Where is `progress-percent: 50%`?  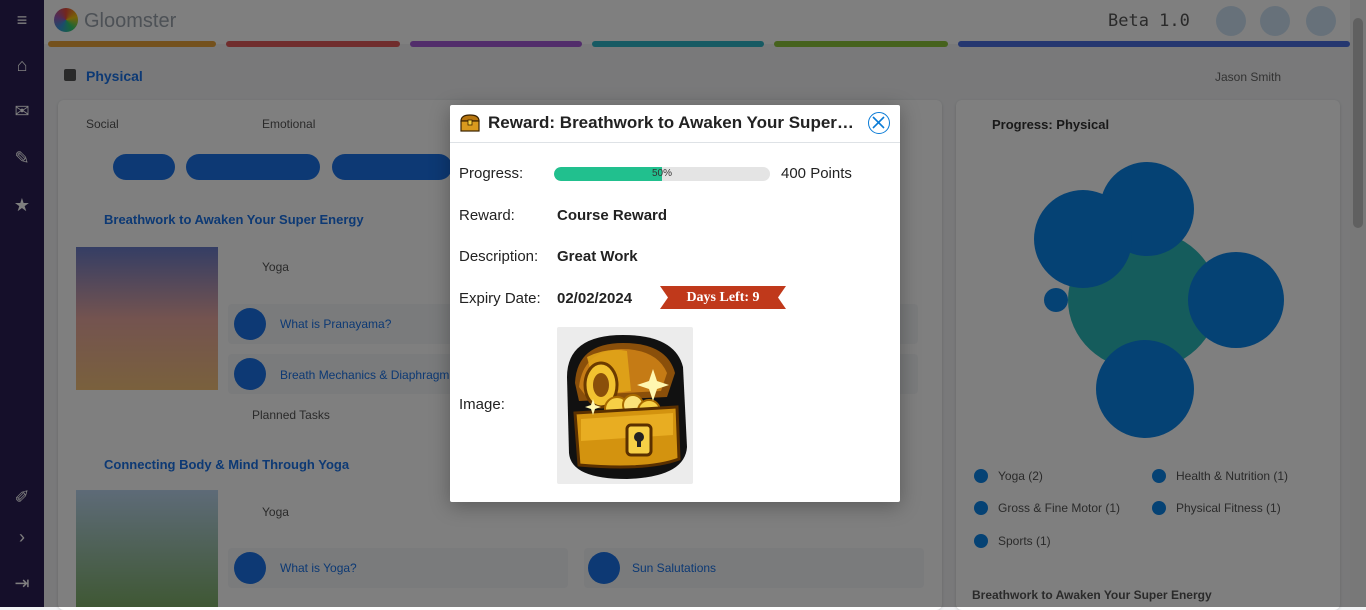 progress-percent: 50% is located at coordinates (661, 173).